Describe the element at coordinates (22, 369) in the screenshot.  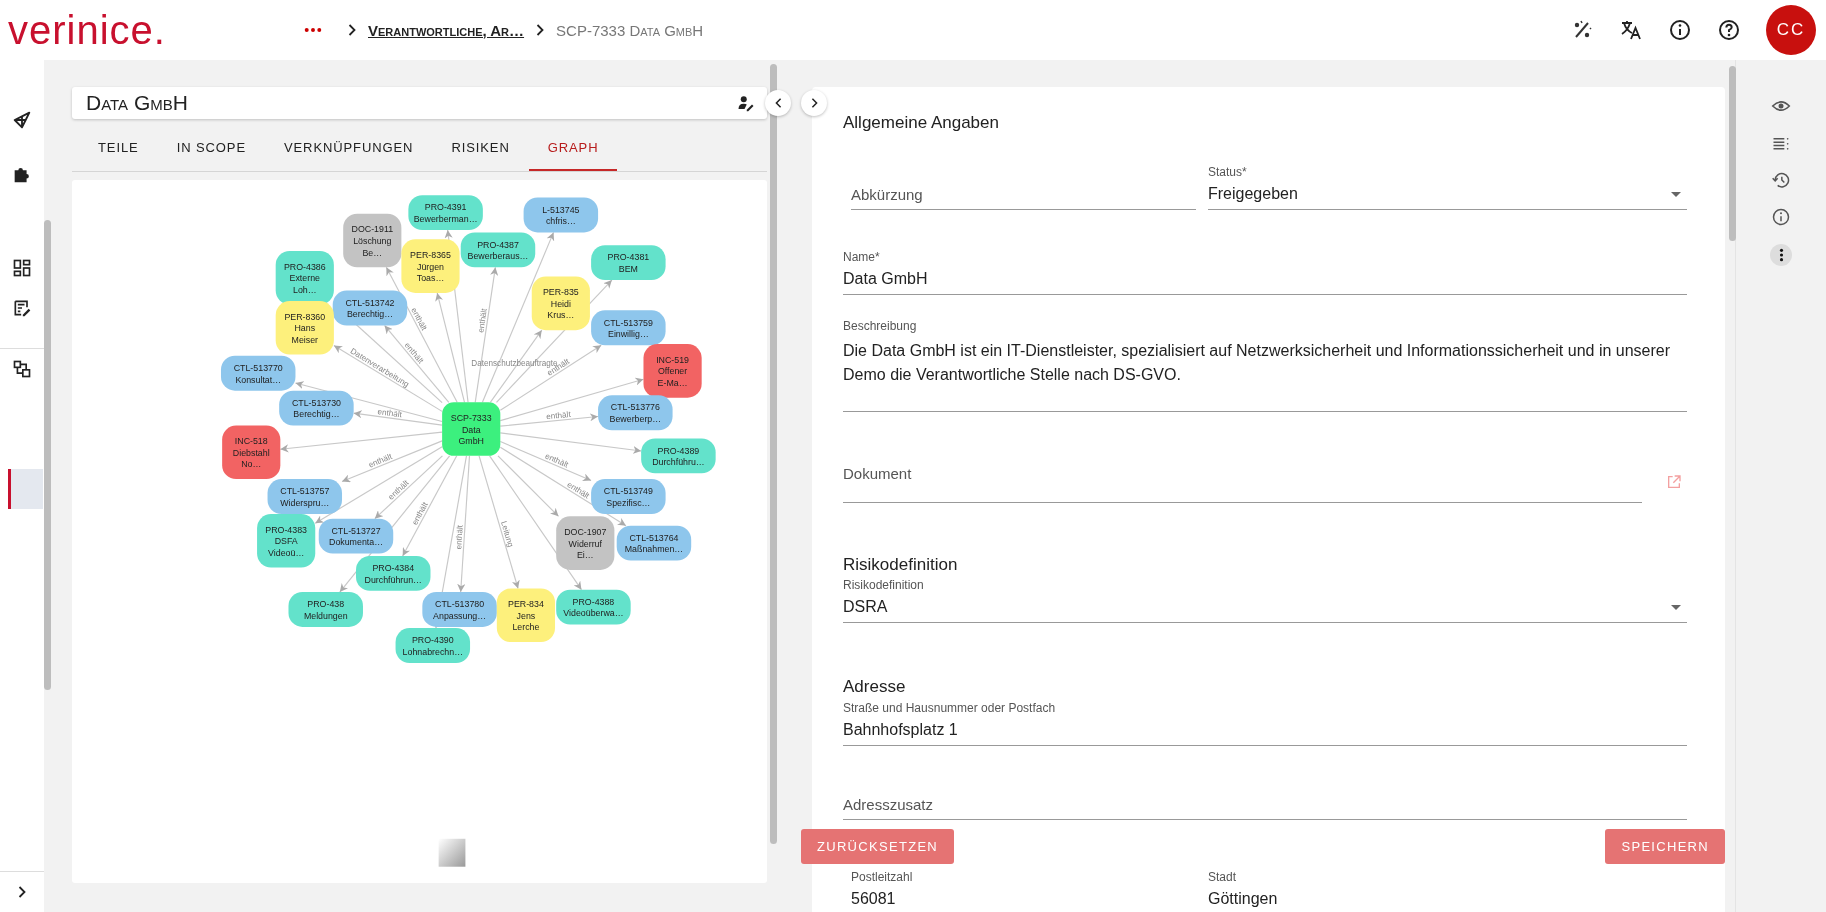
I see `hierarchy-icon` at that location.